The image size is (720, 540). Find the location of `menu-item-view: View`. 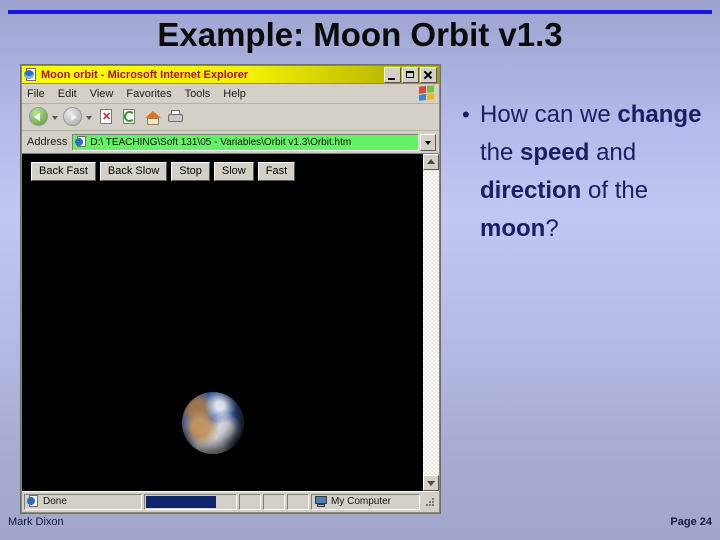

menu-item-view: View is located at coordinates (102, 94).